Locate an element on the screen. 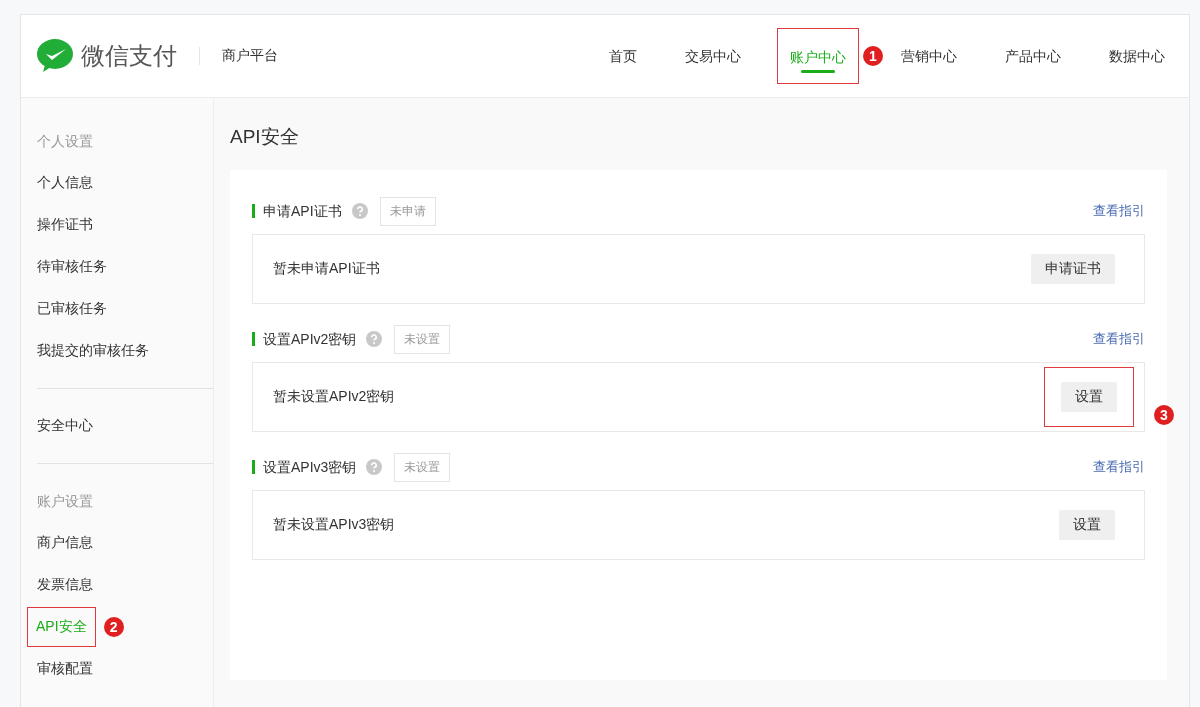  sidebar-item: 已审核任务 is located at coordinates (72, 309).